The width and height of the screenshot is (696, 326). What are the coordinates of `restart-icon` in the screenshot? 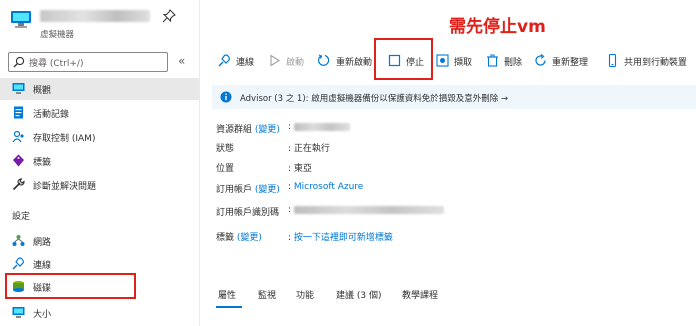 It's located at (324, 60).